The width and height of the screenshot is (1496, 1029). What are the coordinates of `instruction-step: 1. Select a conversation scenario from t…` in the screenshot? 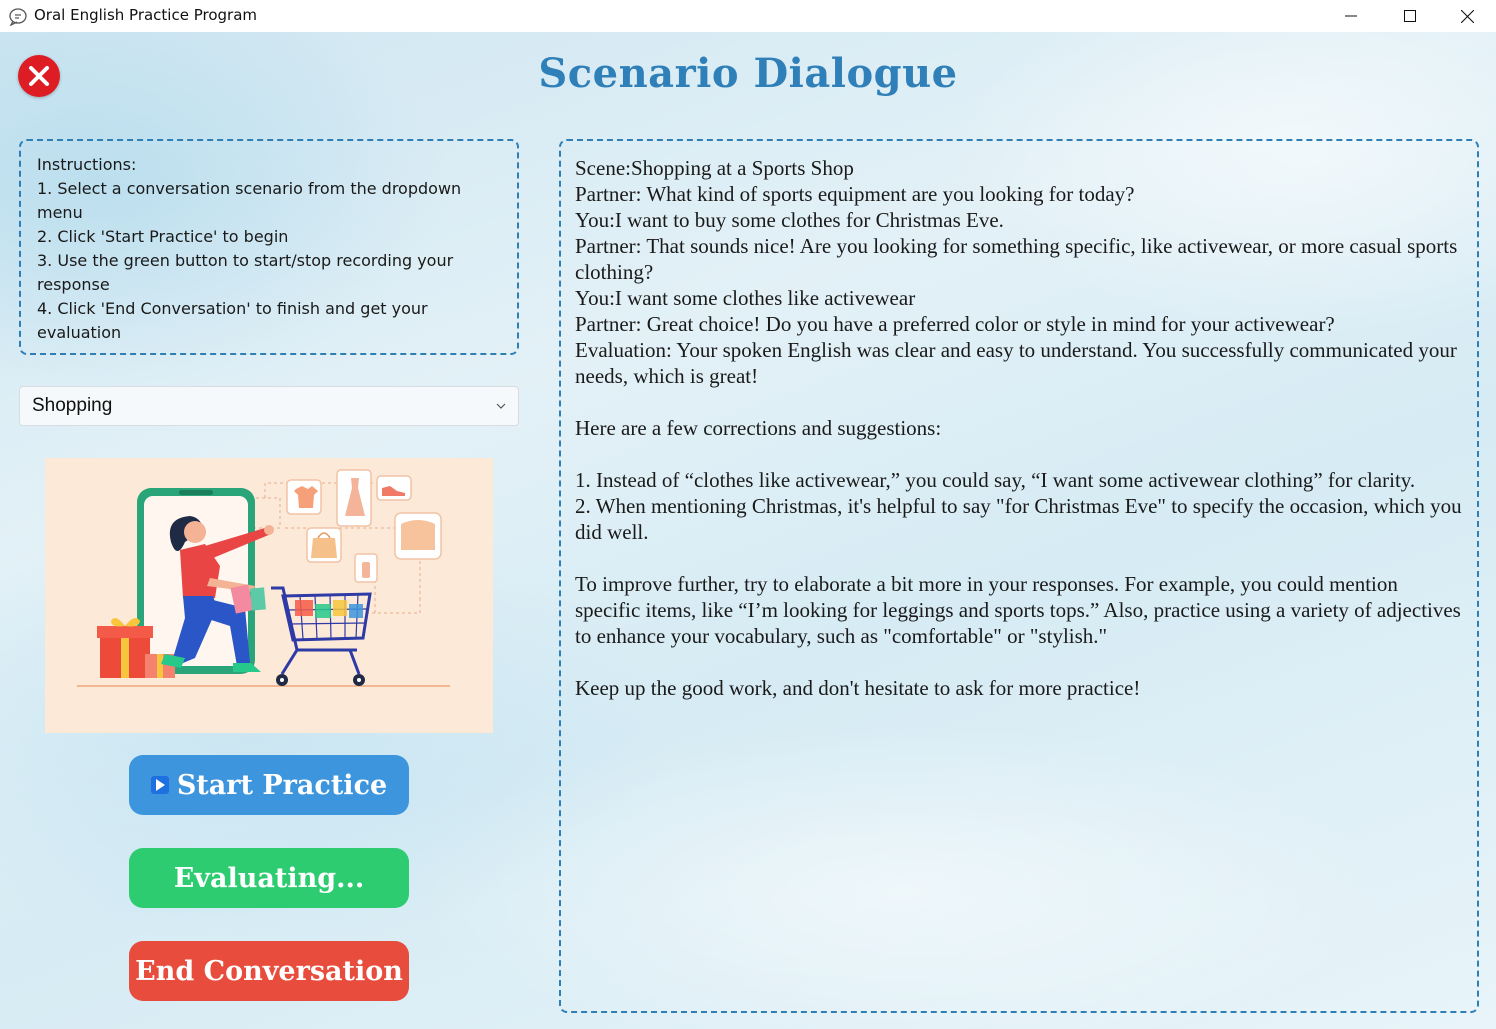 It's located at (249, 200).